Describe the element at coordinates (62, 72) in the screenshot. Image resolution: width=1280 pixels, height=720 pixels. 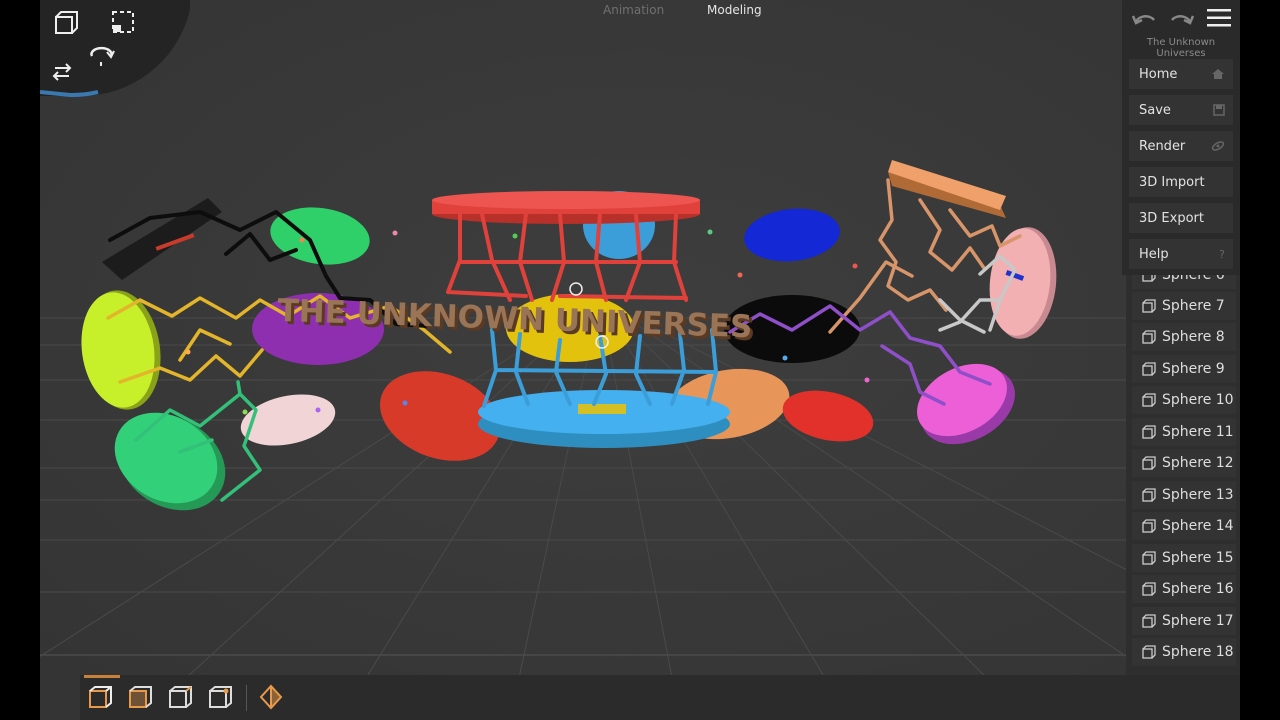
I see `swap-arrows-icon` at that location.